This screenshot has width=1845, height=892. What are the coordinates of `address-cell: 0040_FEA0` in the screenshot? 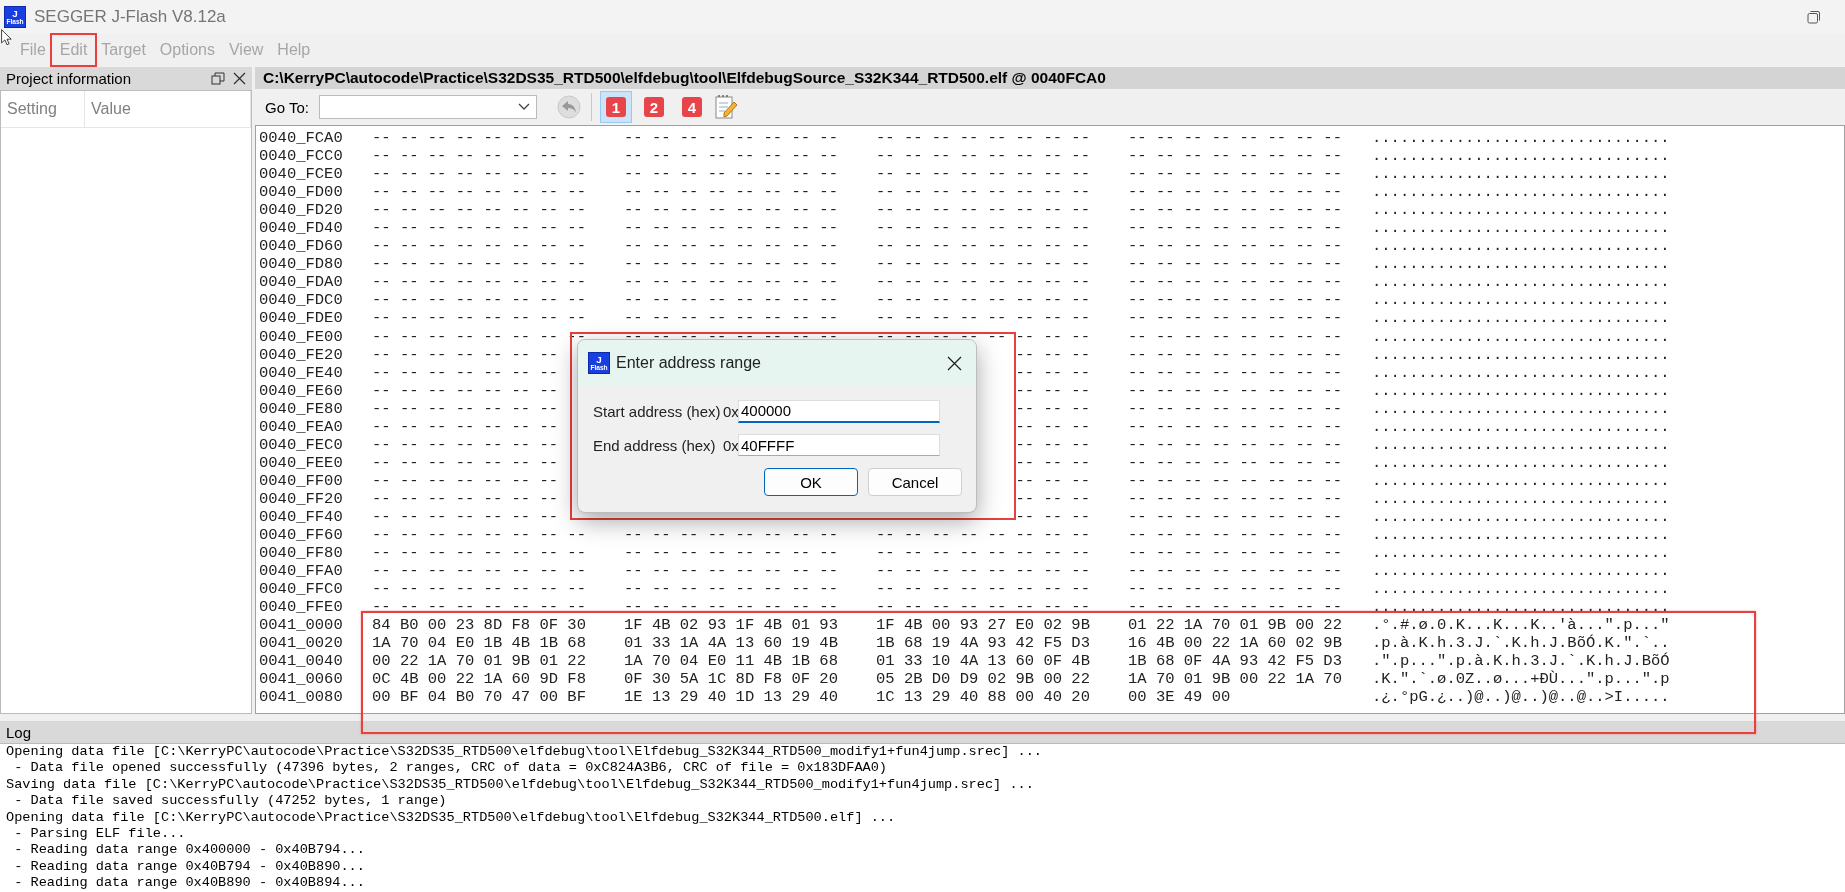 It's located at (301, 426).